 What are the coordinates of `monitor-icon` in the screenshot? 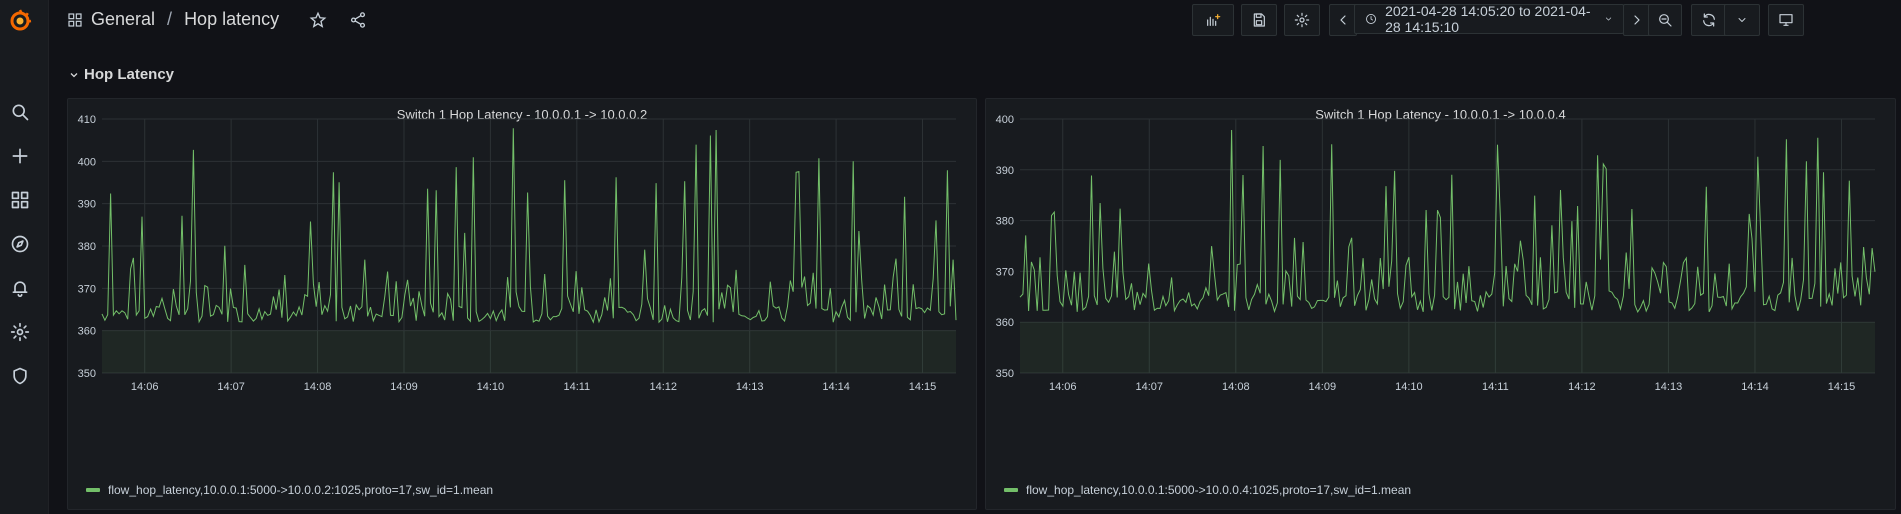 It's located at (1786, 20).